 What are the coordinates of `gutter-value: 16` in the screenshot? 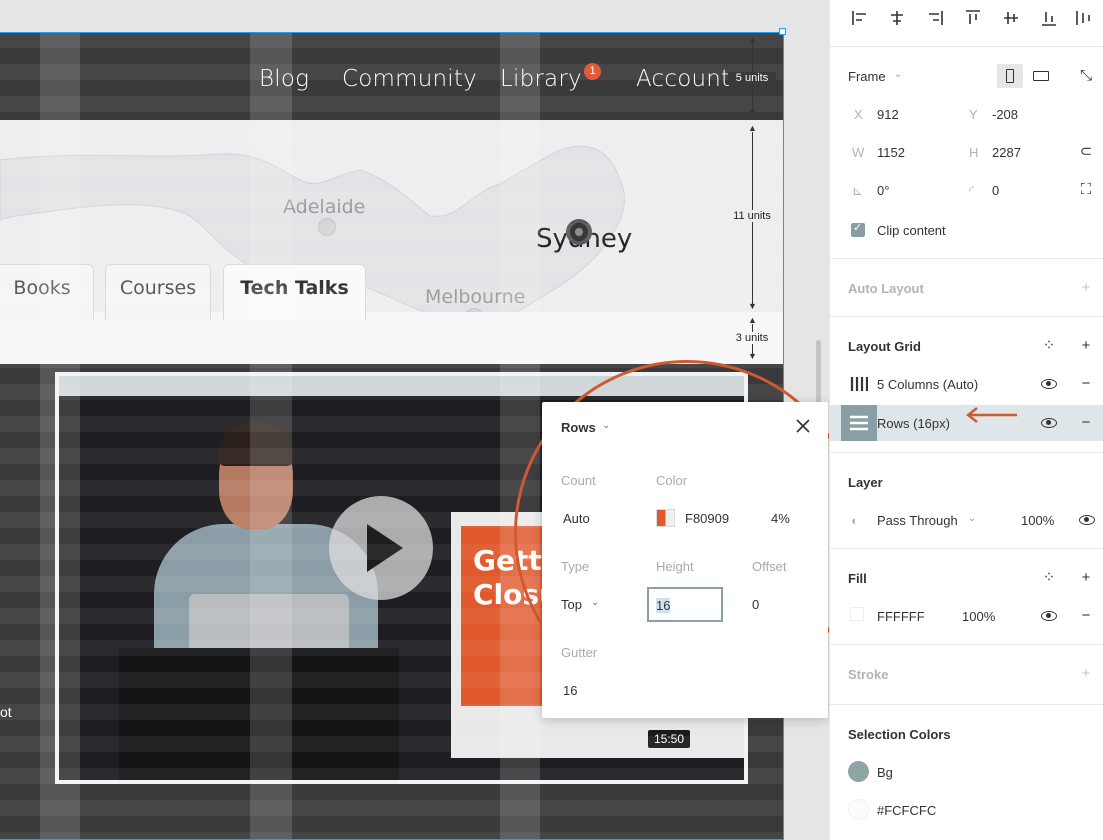 It's located at (570, 690).